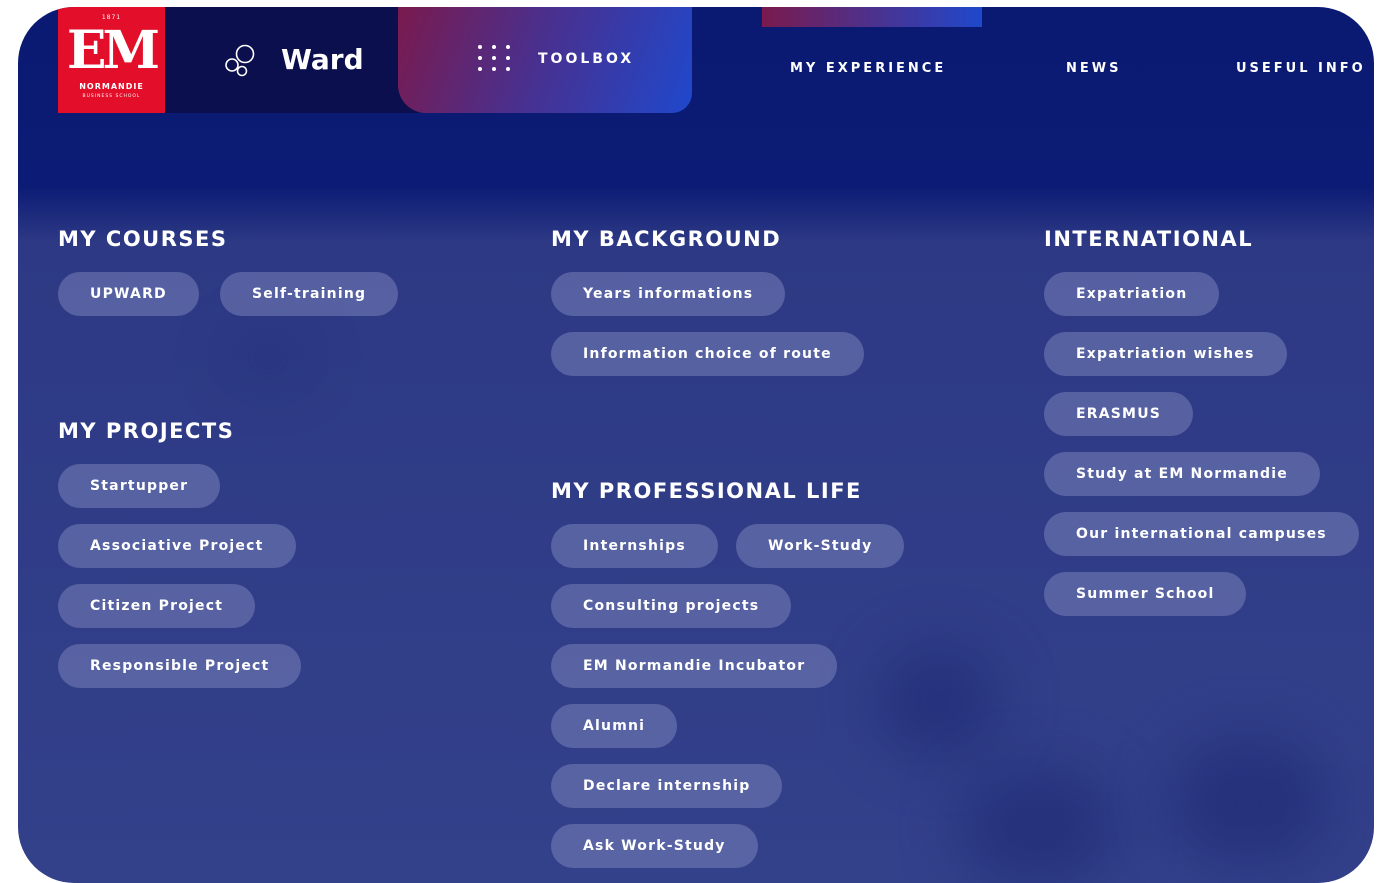 The image size is (1388, 883). Describe the element at coordinates (1301, 68) in the screenshot. I see `nav-useful-info: USEFUL INFO` at that location.